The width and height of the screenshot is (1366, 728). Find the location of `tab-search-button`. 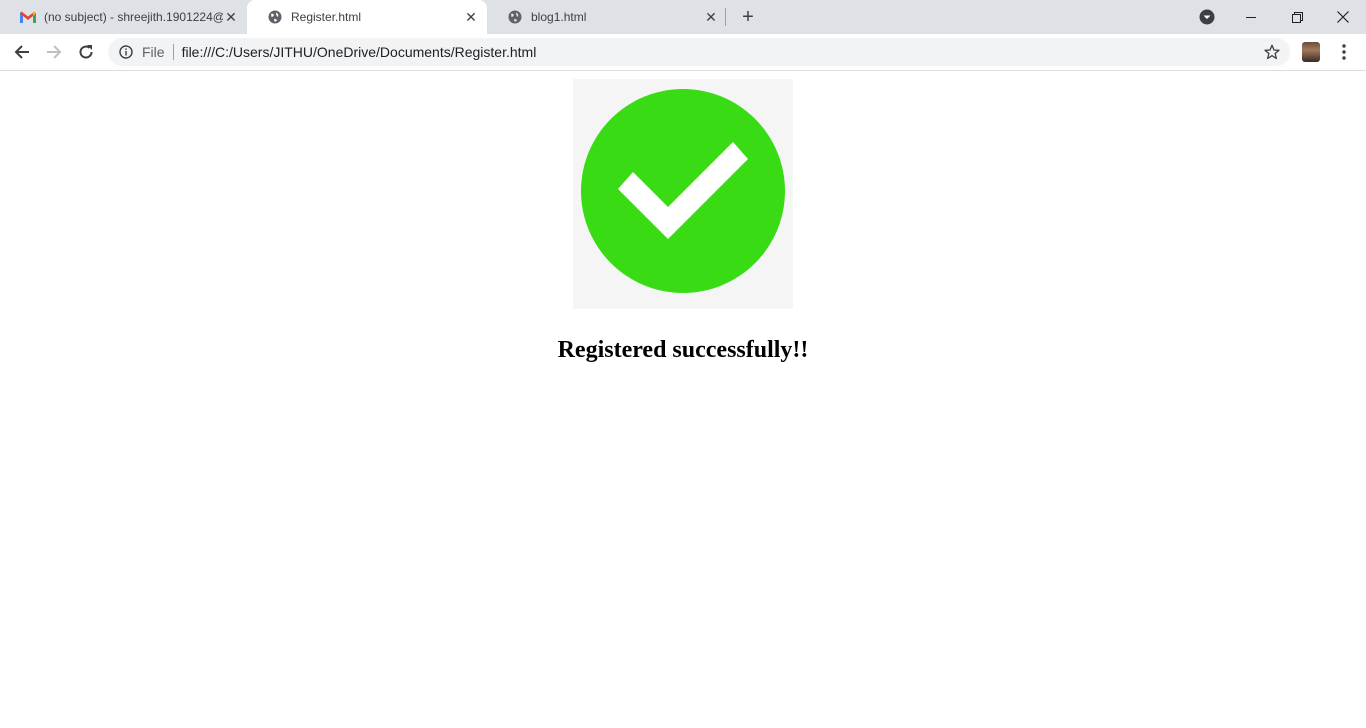

tab-search-button is located at coordinates (1207, 17).